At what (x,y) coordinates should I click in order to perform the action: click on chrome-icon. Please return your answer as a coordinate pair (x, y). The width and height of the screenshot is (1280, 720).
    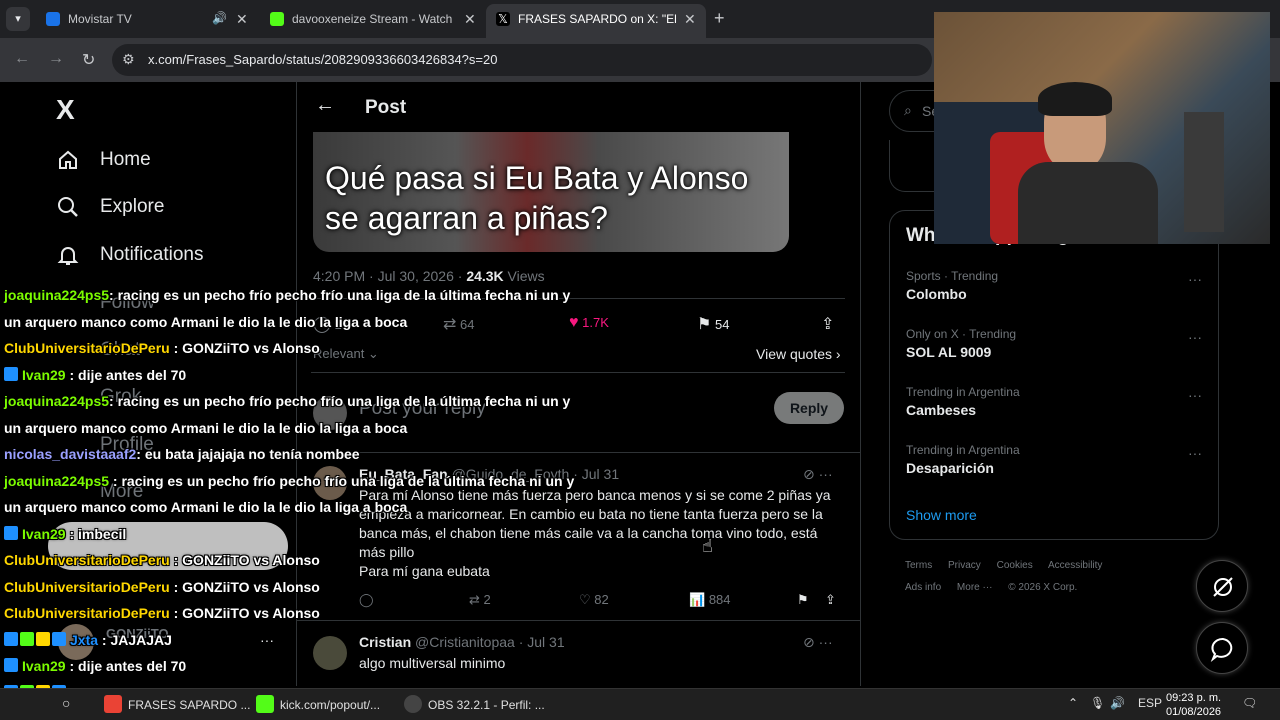
    Looking at the image, I should click on (113, 704).